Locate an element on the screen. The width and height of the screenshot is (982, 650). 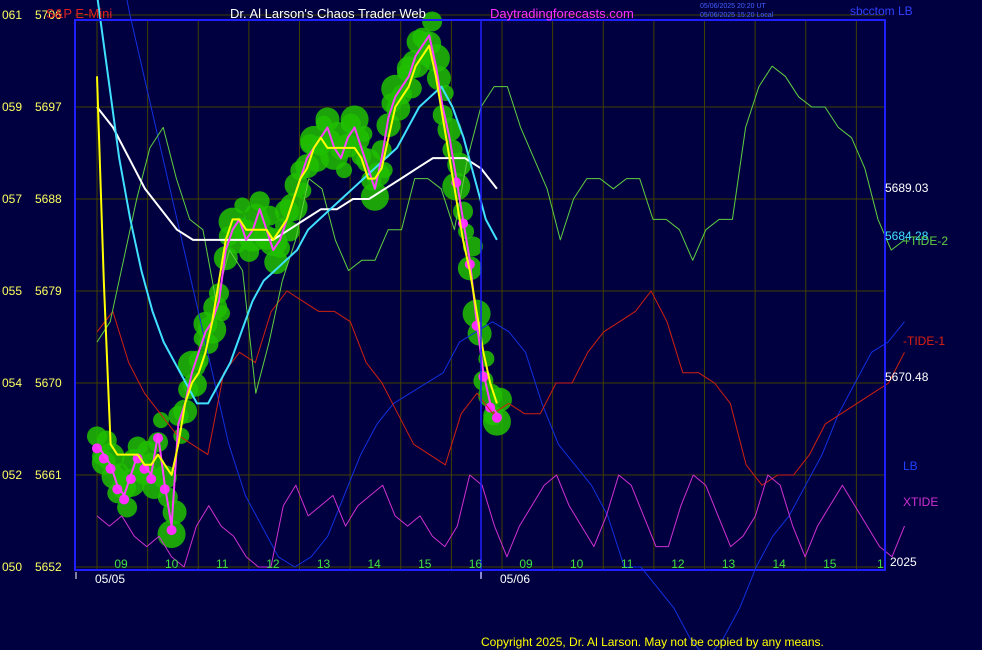
y-tick-price: 5670 is located at coordinates (48, 383).